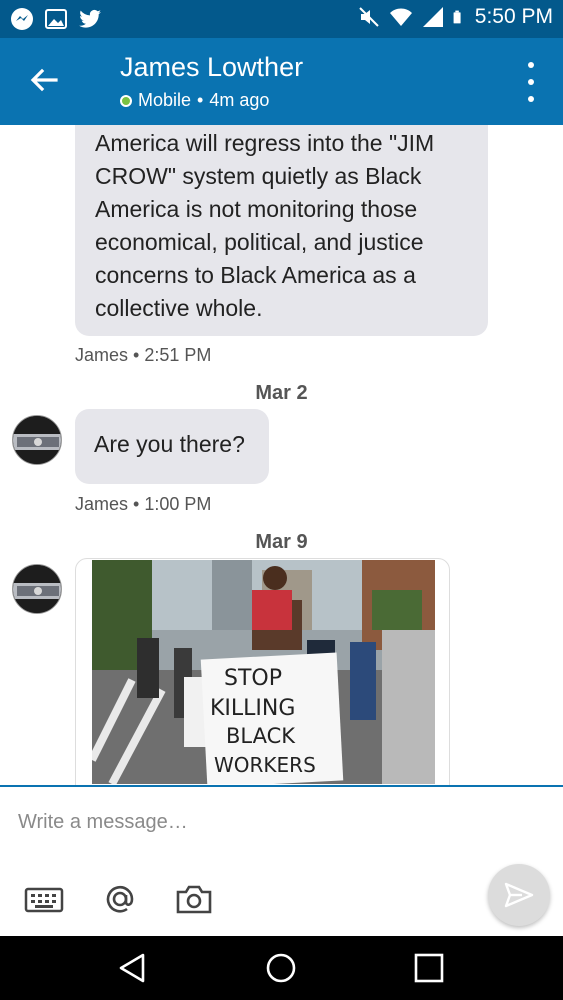 Image resolution: width=563 pixels, height=1000 pixels. What do you see at coordinates (126, 100) in the screenshot?
I see `online-dot-icon` at bounding box center [126, 100].